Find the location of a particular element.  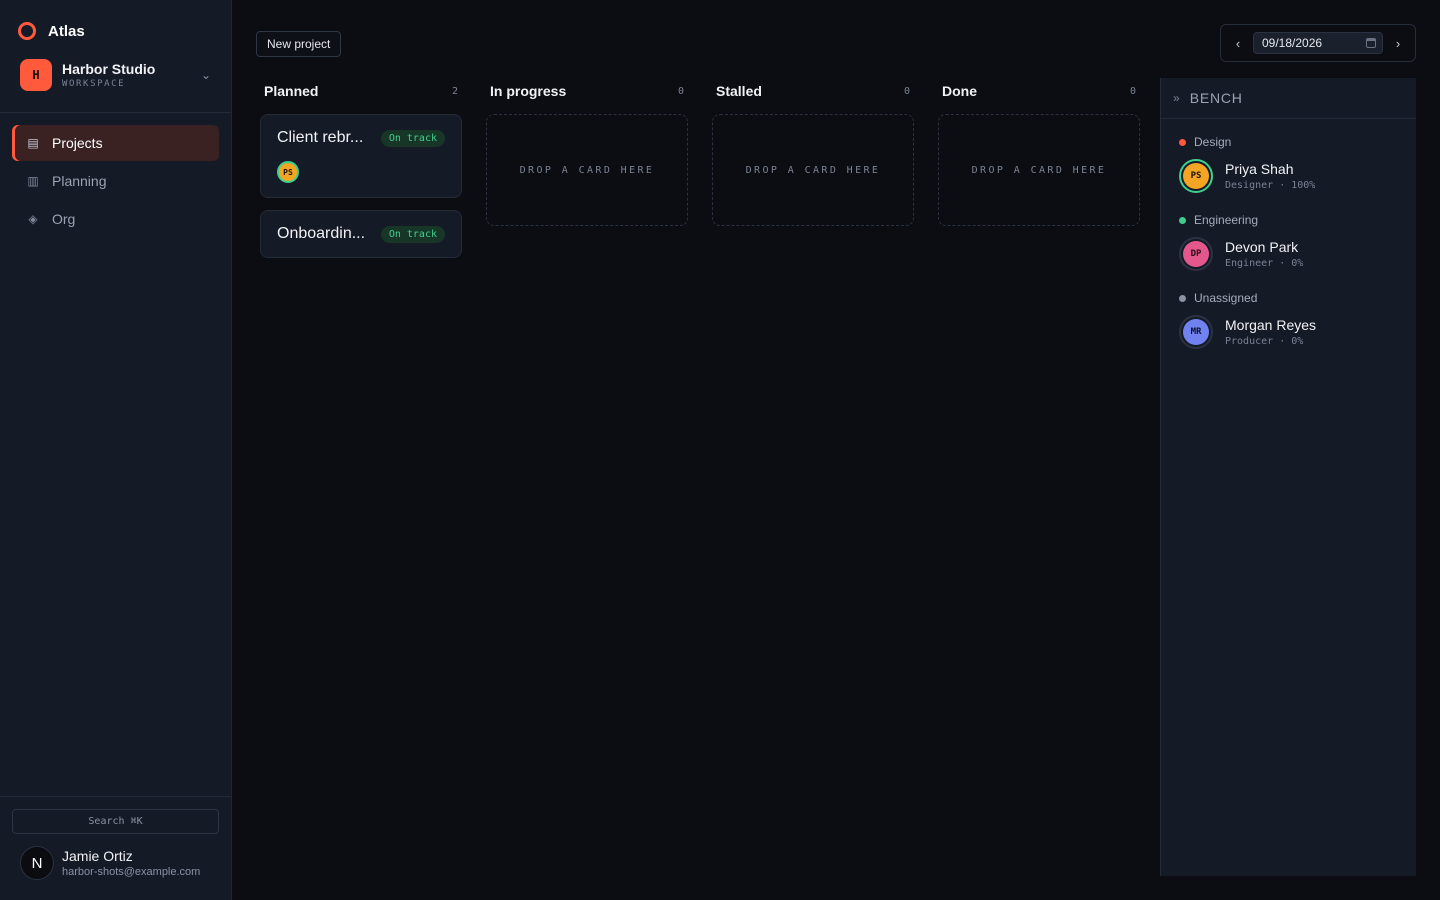

card-header: Onboardin... On track is located at coordinates (361, 234).